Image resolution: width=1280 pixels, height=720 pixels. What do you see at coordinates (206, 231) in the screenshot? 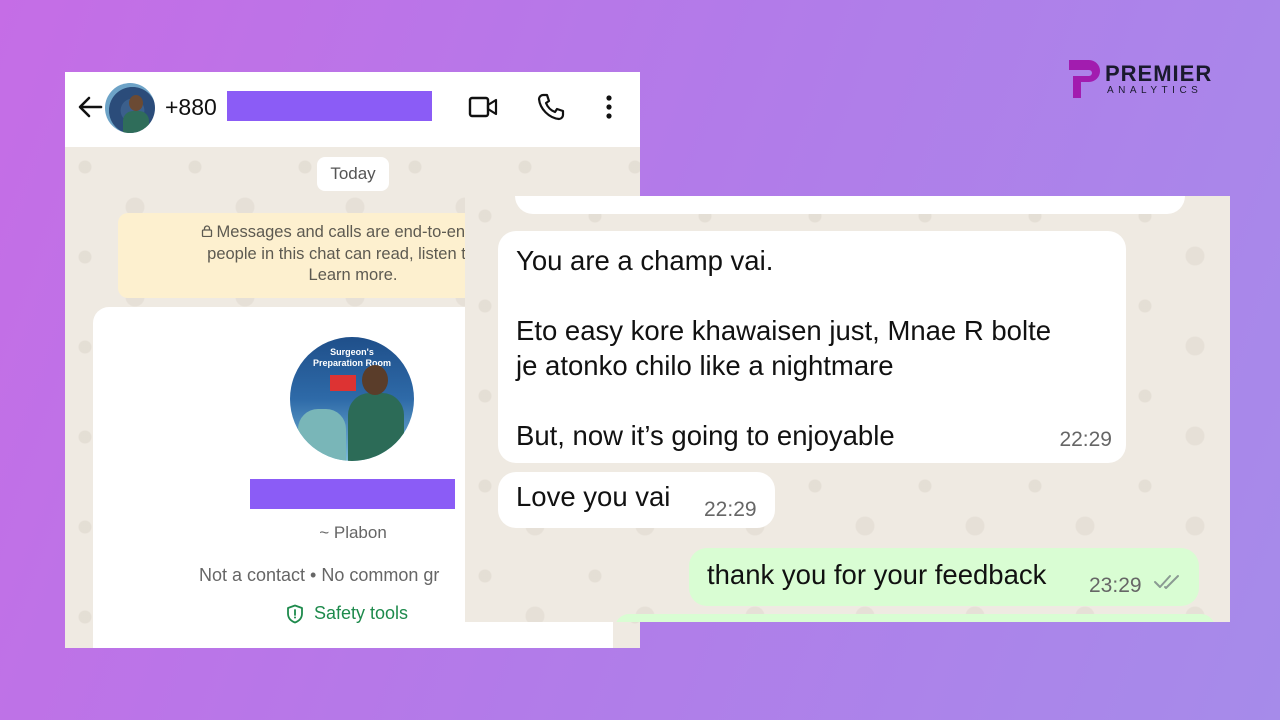
I see `lock-icon` at bounding box center [206, 231].